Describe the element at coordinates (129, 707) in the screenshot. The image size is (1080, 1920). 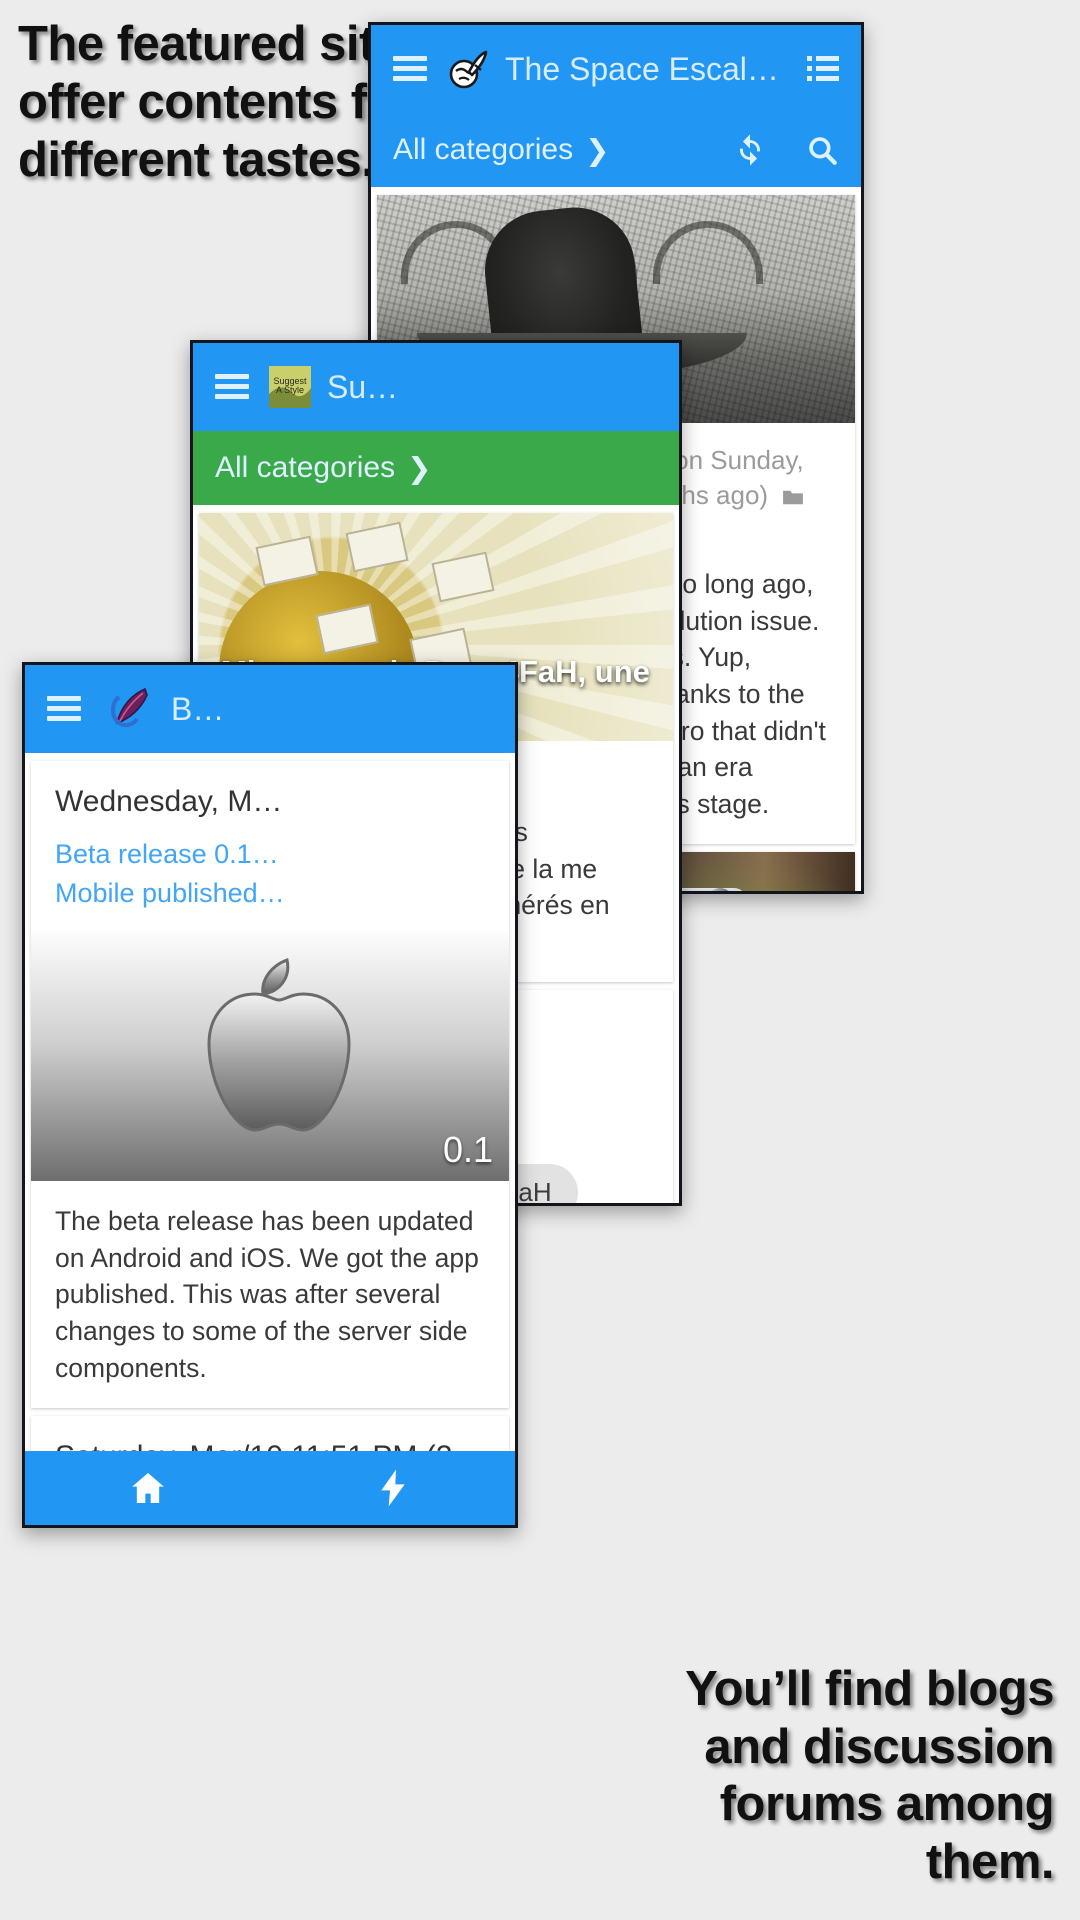
I see `blog-feather-logo` at that location.